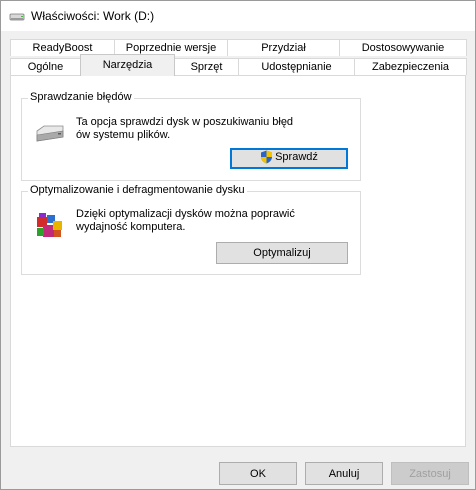 The width and height of the screenshot is (476, 490). Describe the element at coordinates (81, 97) in the screenshot. I see `error-checking-title: Sprawdzanie błędów` at that location.